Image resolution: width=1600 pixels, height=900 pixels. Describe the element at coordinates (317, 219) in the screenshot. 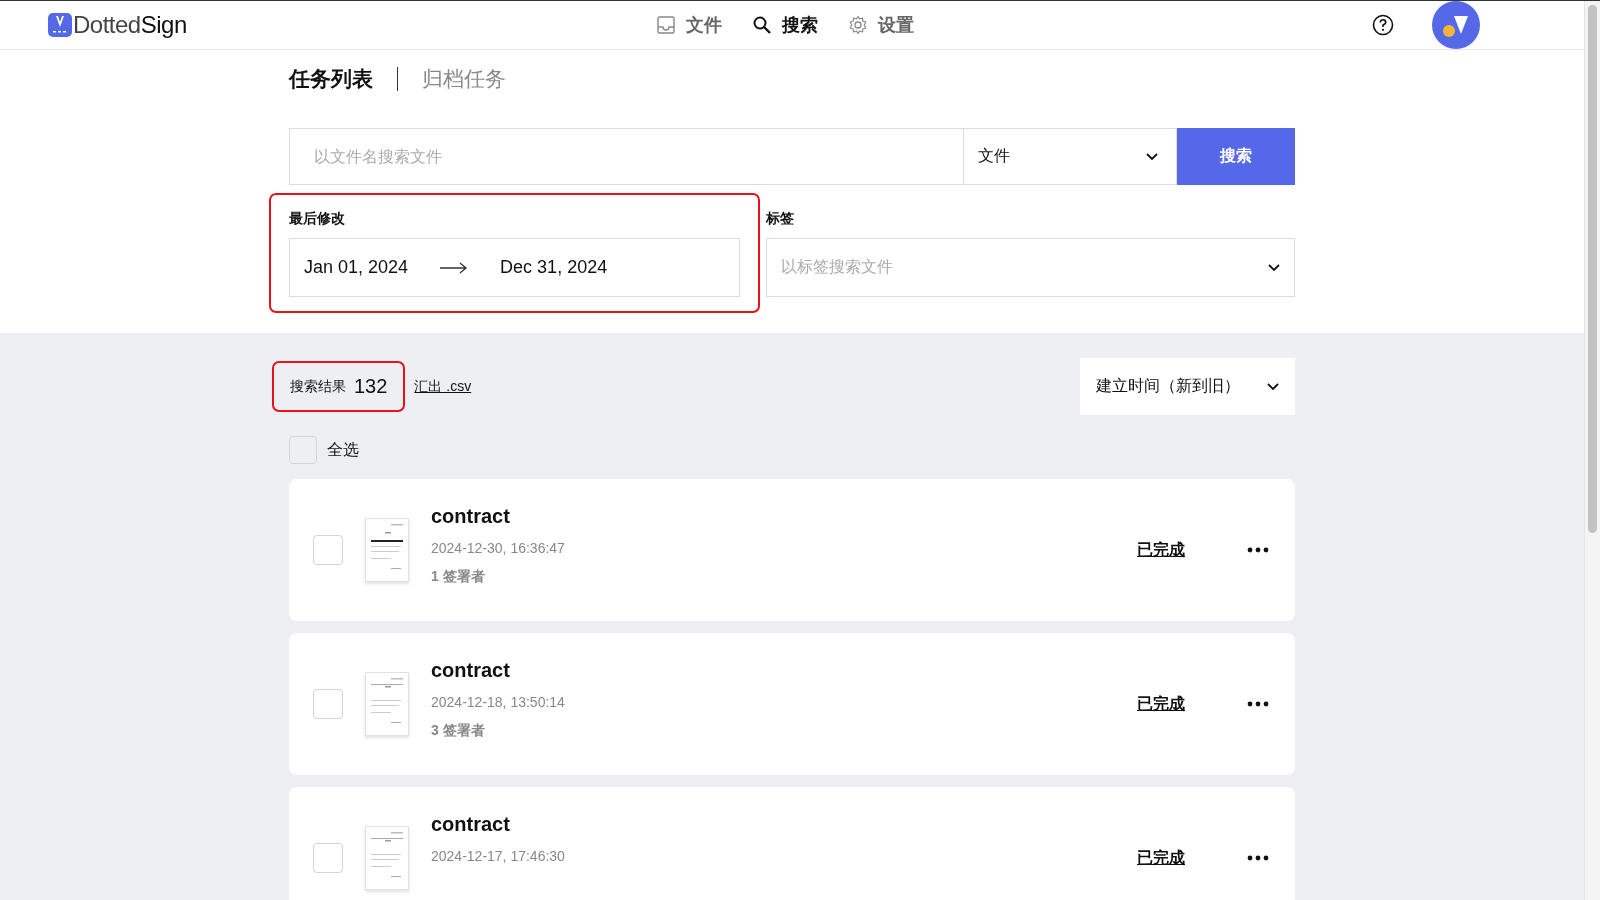

I see `field-label: 最后修改` at that location.